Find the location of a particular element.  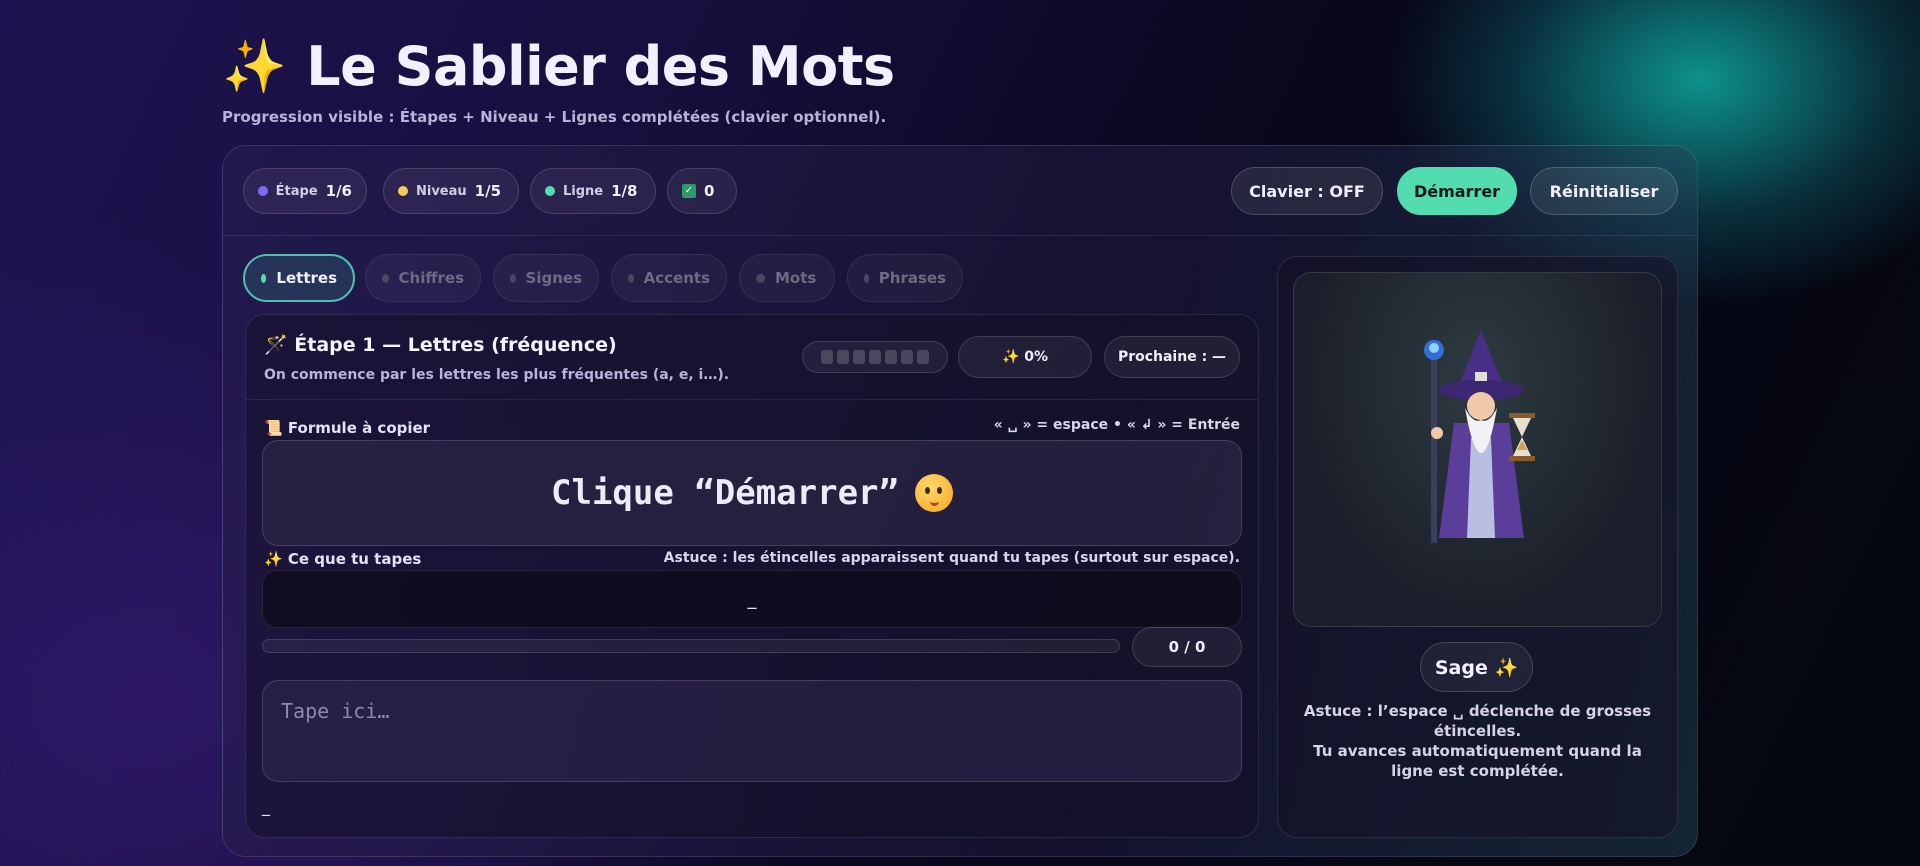

stage-title: 🪄 Étape 1 — Lettres (fréquence) is located at coordinates (440, 344).